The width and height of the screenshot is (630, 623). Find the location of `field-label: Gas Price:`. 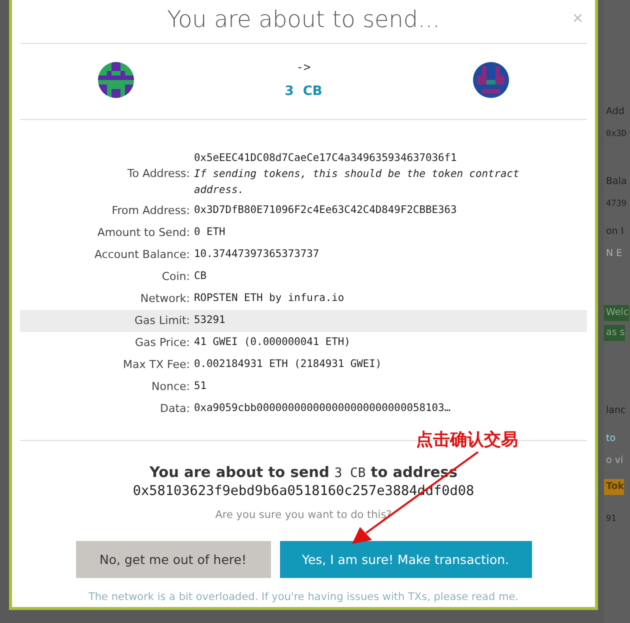

field-label: Gas Price: is located at coordinates (162, 343).